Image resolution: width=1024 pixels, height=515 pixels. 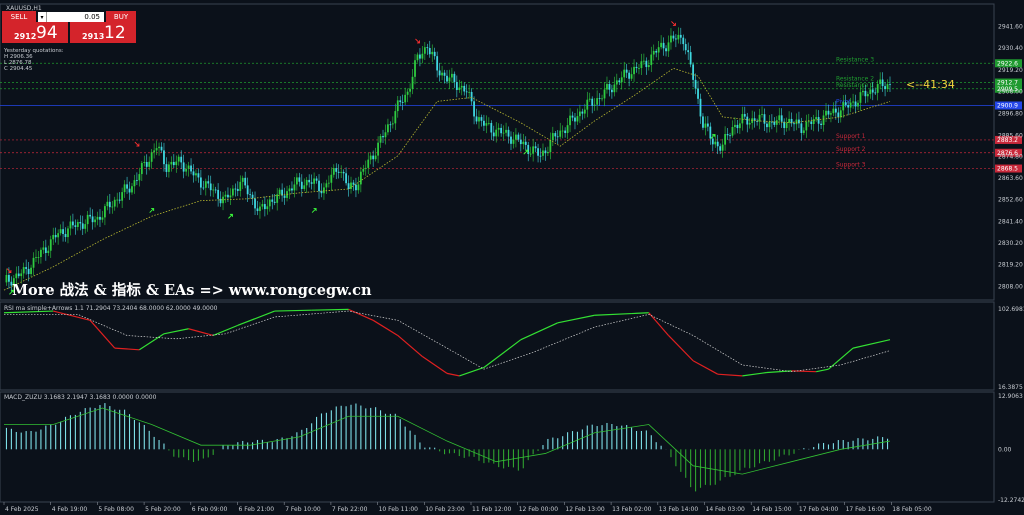 What do you see at coordinates (35, 32) in the screenshot?
I see `bid-price-button: 2912 94` at bounding box center [35, 32].